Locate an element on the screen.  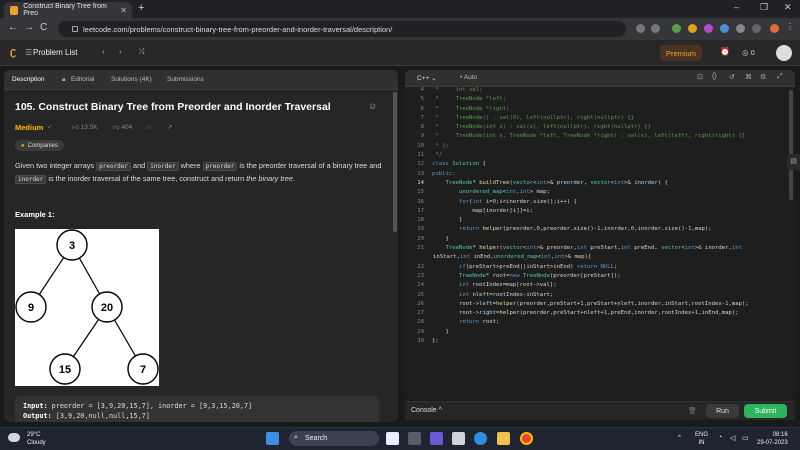
weather-condition: Cloudy is located at coordinates (36, 443).